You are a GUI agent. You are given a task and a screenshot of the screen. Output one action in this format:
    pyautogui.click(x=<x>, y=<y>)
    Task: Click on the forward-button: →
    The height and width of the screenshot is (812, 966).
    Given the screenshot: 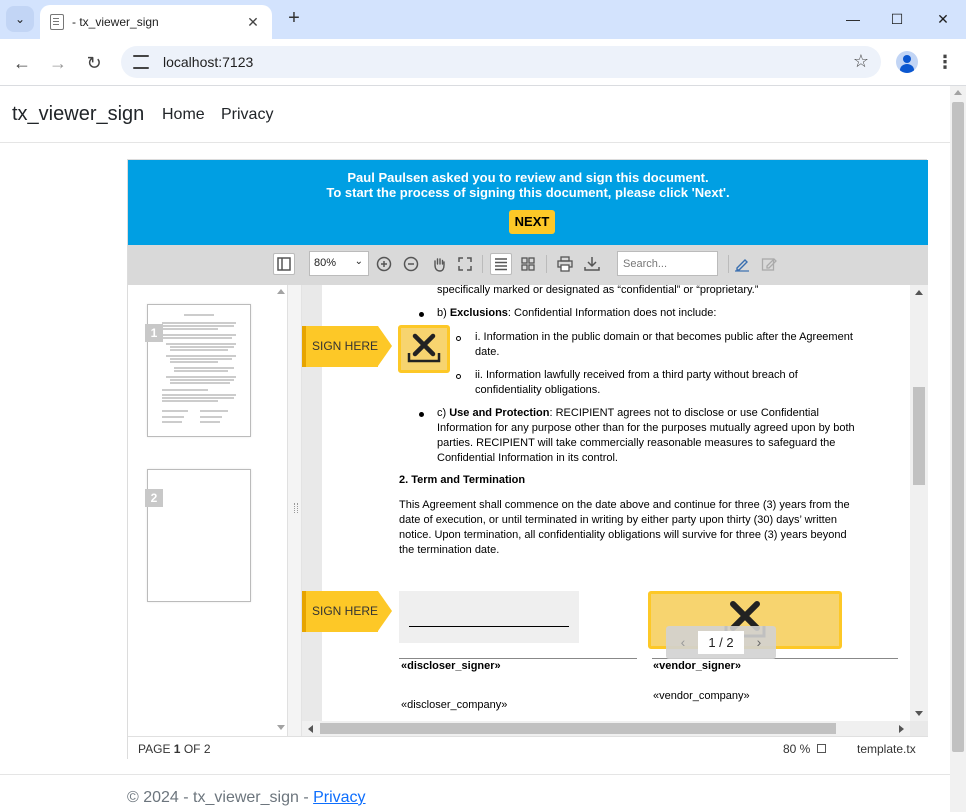 What is the action you would take?
    pyautogui.click(x=58, y=63)
    